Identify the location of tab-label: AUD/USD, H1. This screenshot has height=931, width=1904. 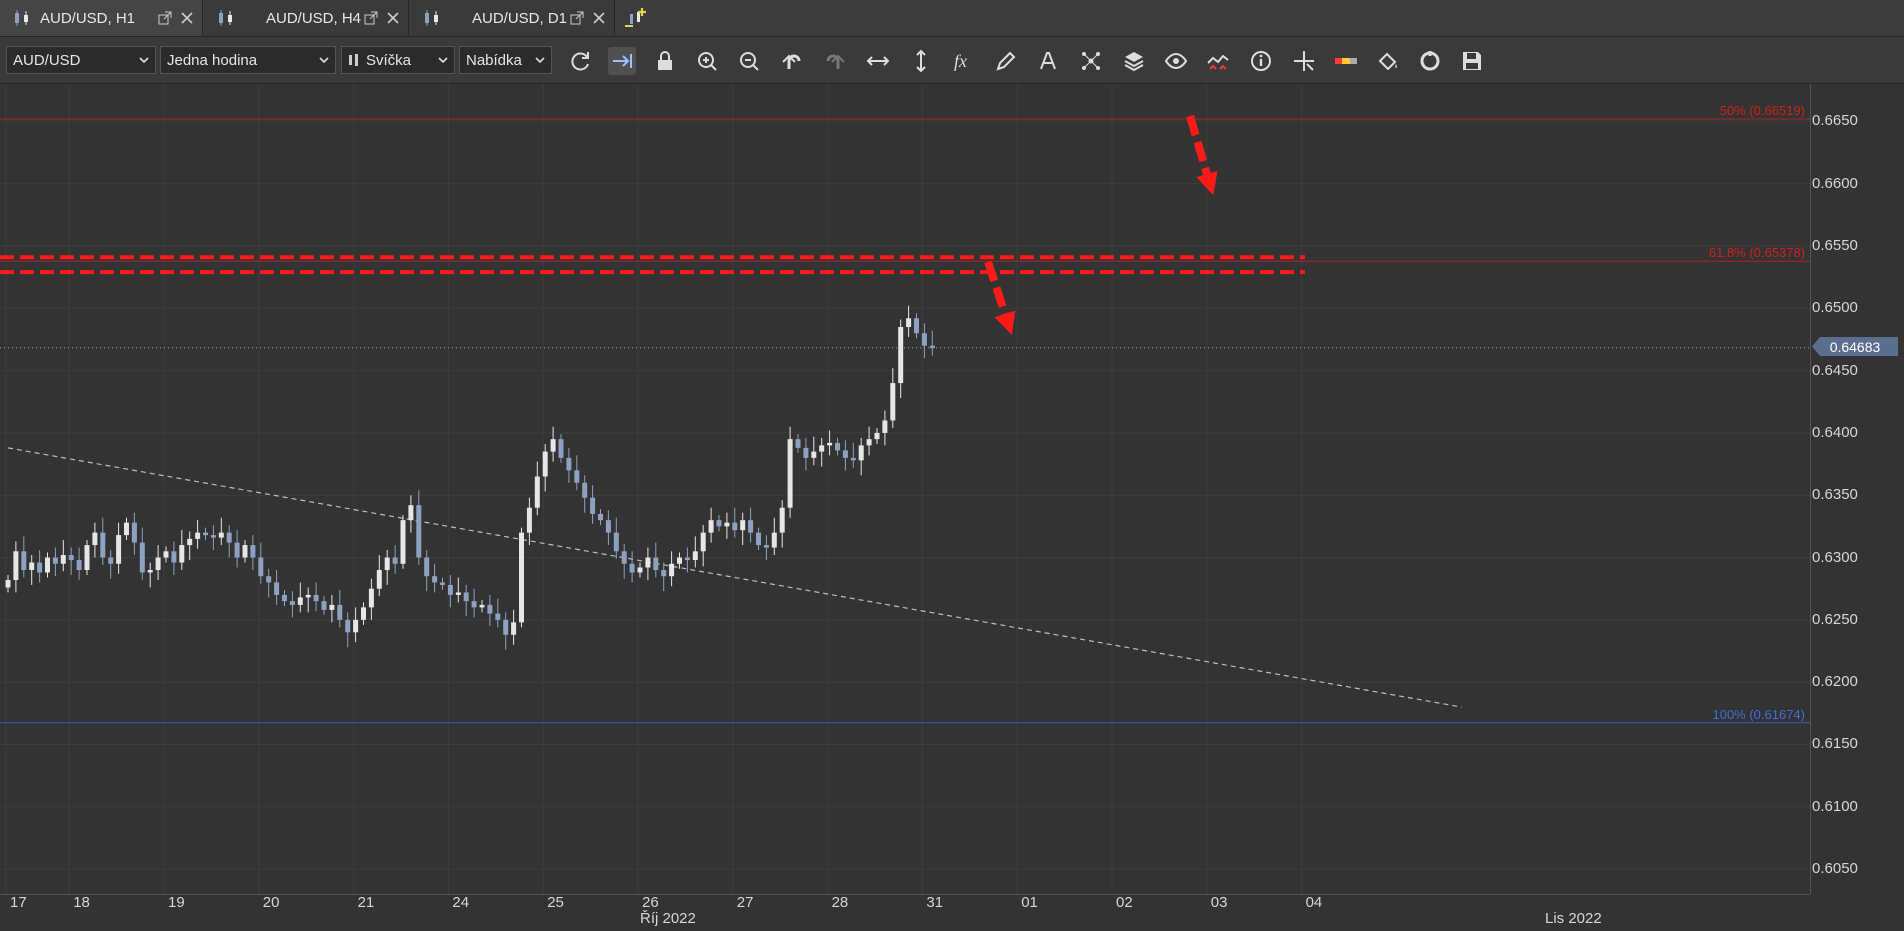
(88, 18).